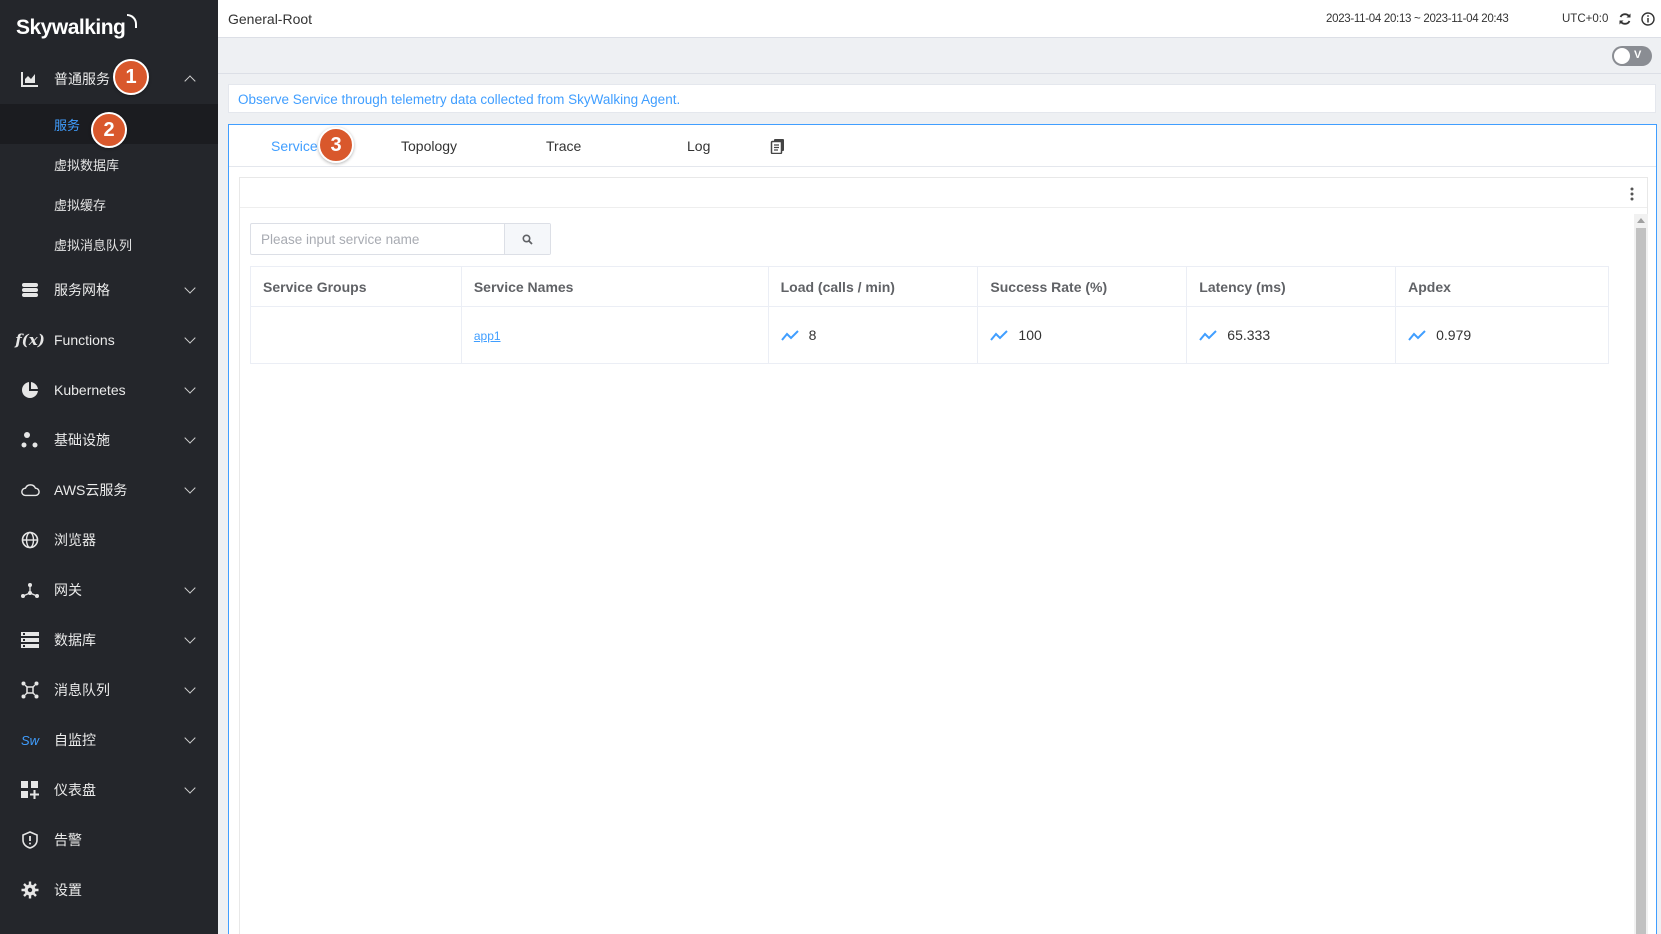  Describe the element at coordinates (75, 790) in the screenshot. I see `sidebar-item-label: 仪表盘` at that location.